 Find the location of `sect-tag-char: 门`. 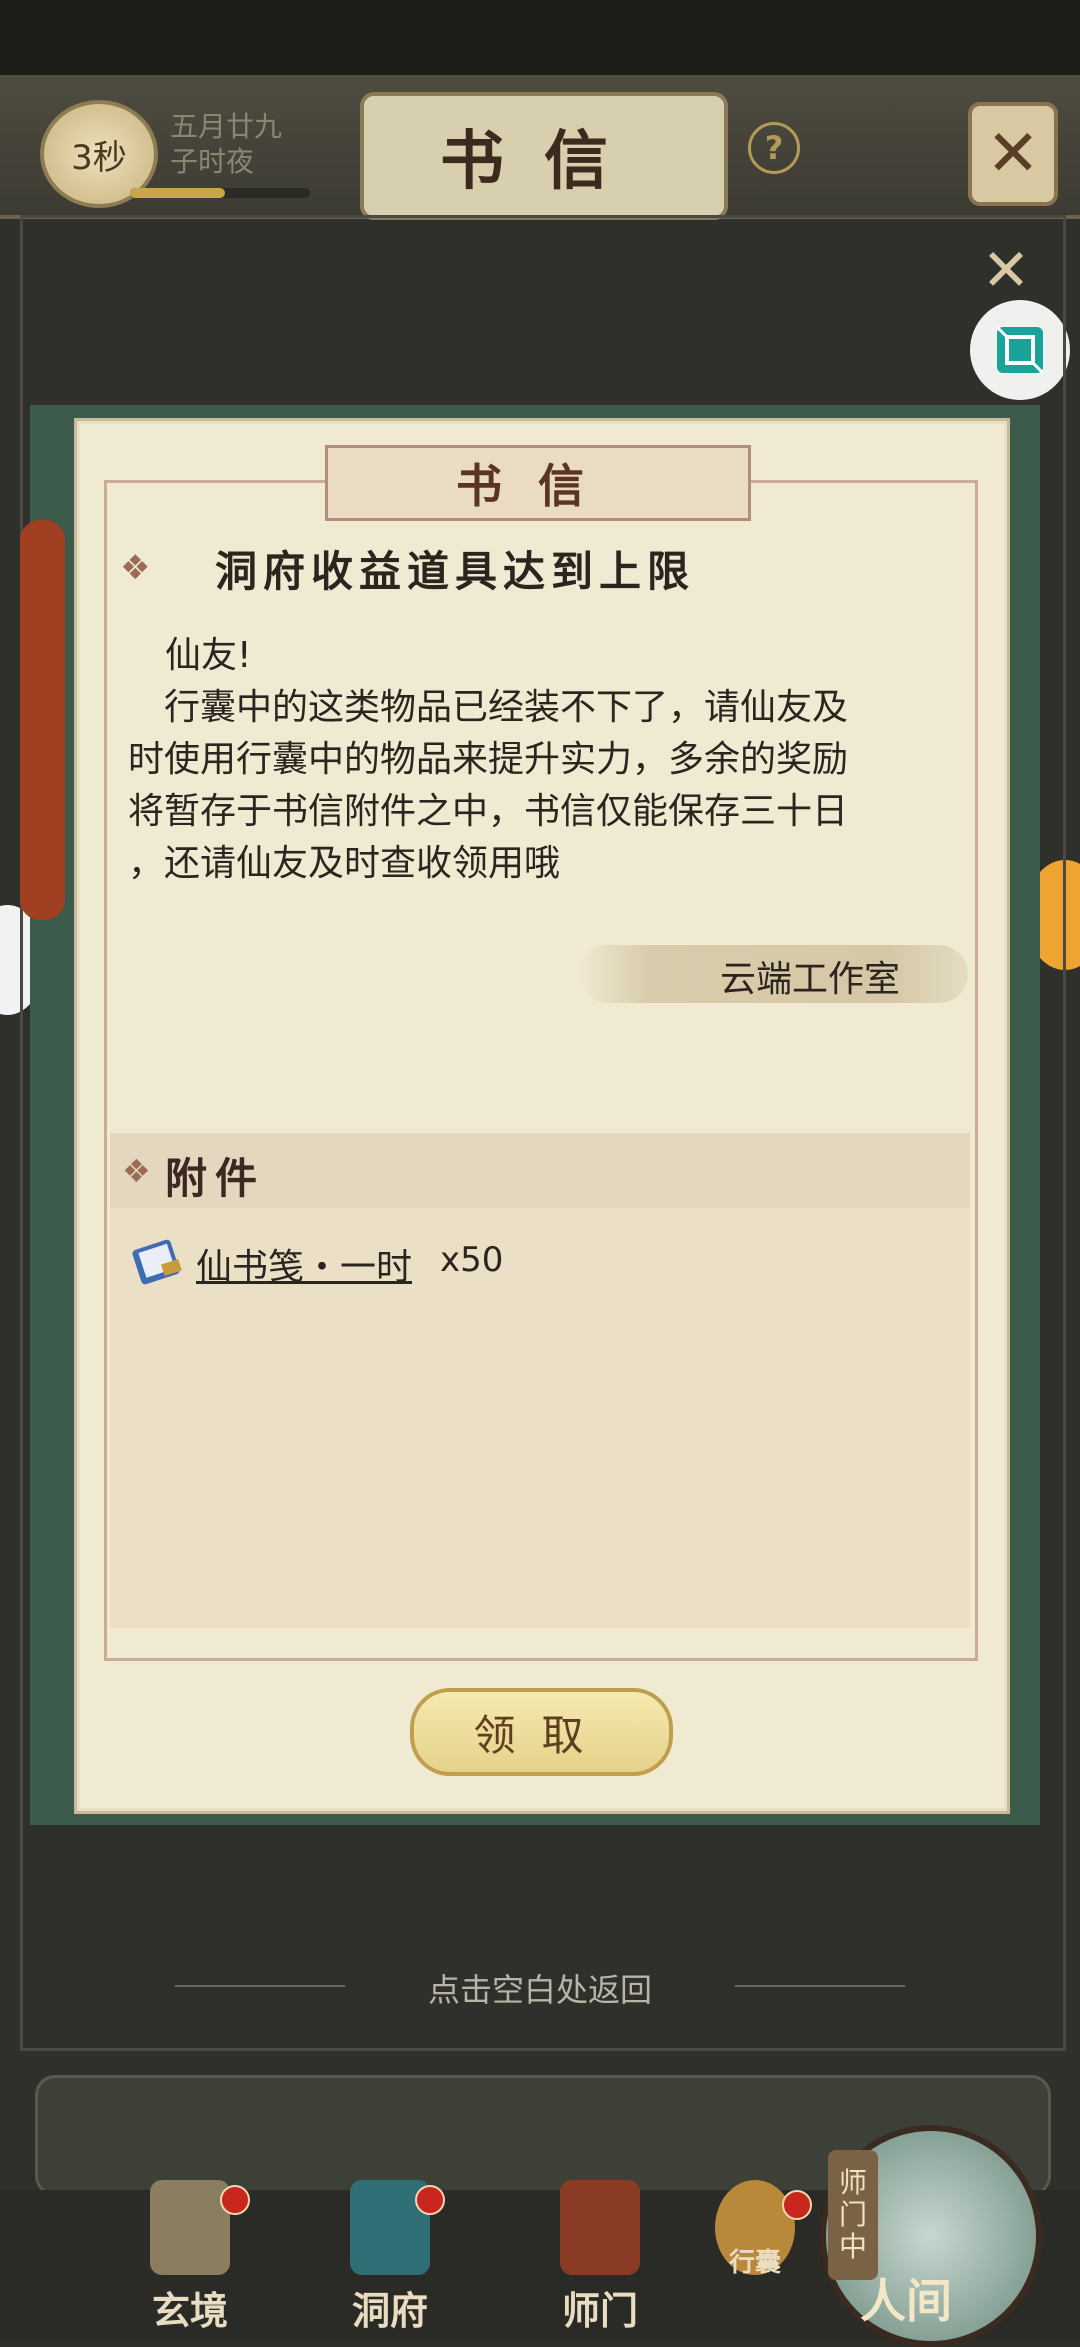

sect-tag-char: 门 is located at coordinates (852, 2214).